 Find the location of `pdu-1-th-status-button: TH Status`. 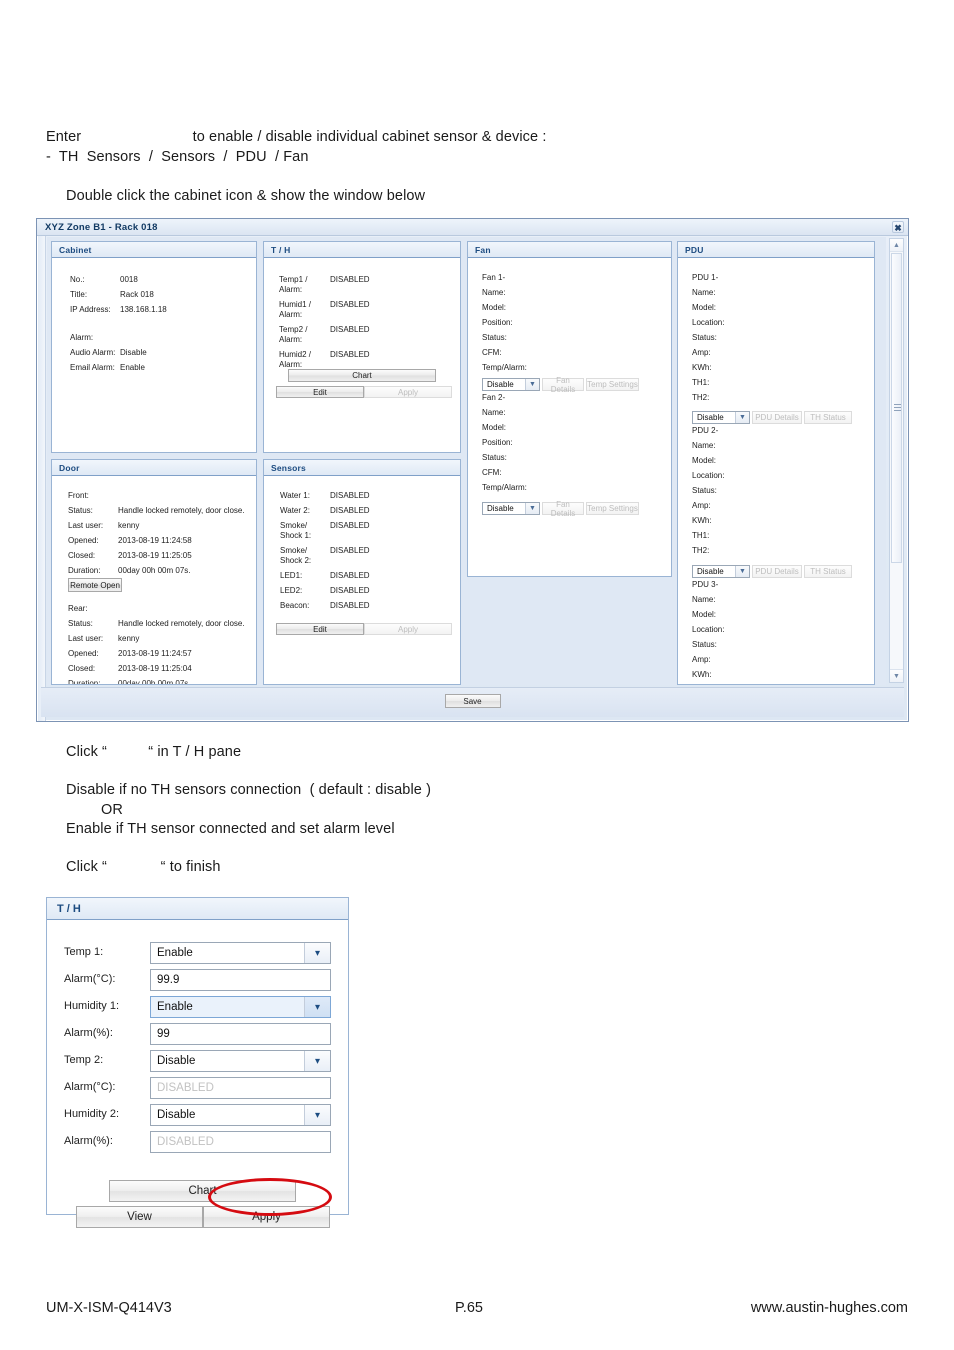

pdu-1-th-status-button: TH Status is located at coordinates (828, 417).